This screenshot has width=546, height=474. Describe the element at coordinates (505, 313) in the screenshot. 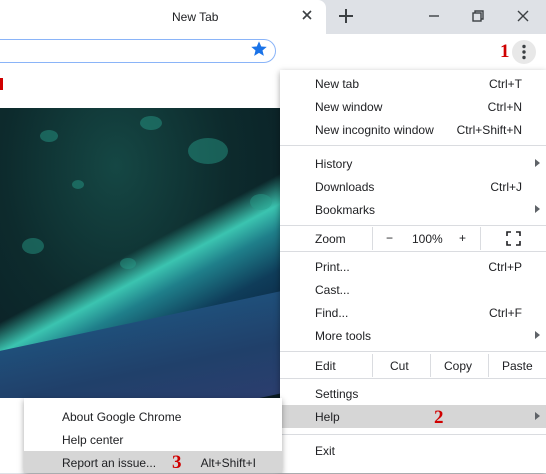

I see `menu-item-shortcut: Ctrl+F` at that location.